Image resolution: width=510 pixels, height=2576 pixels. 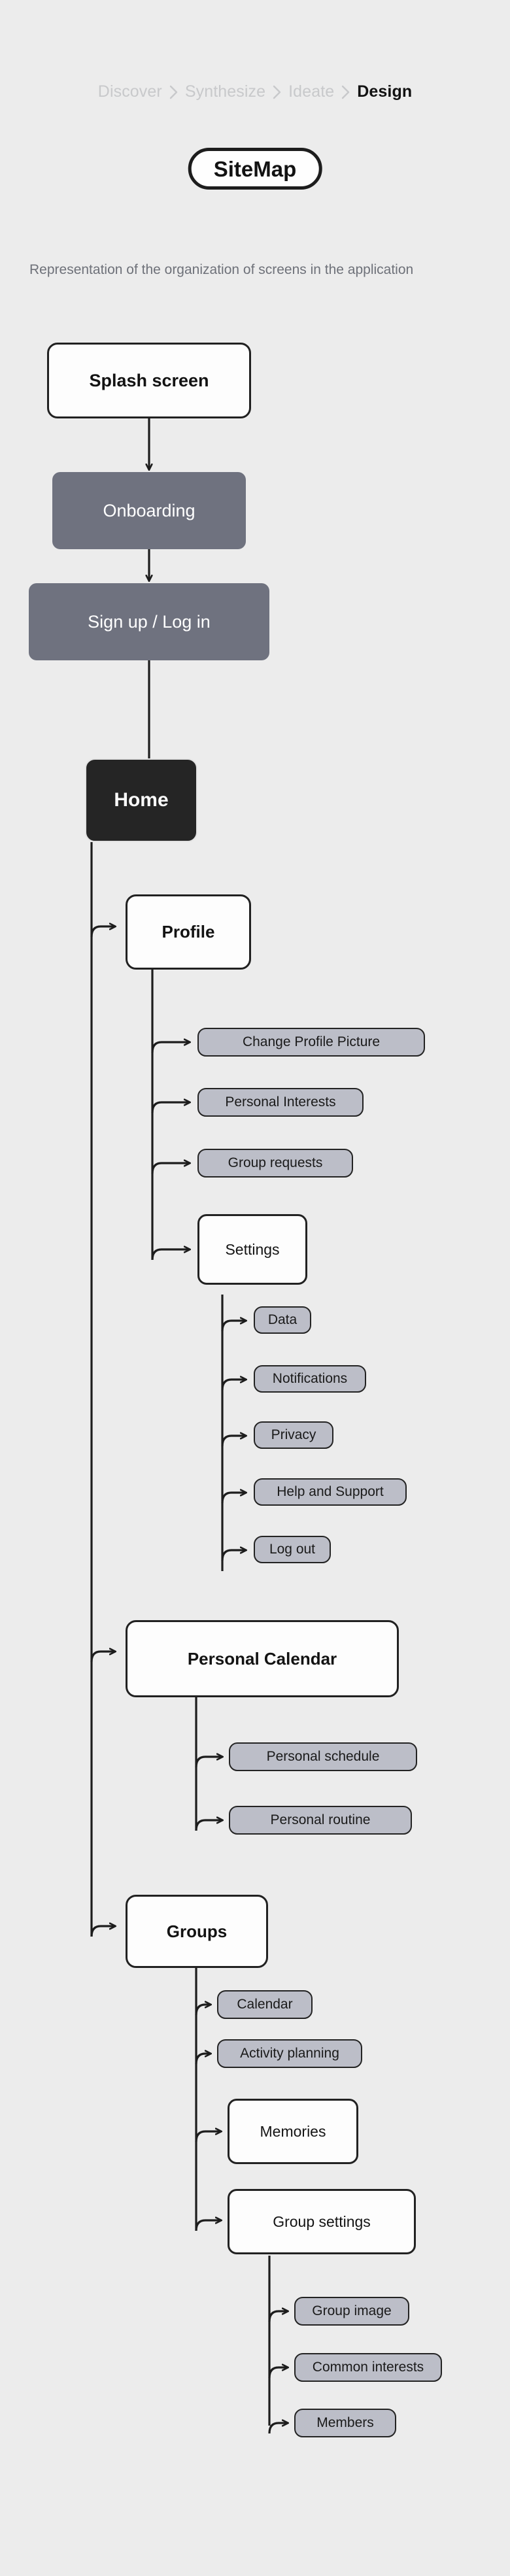 I want to click on breadcrumb: Discover Synthesize Ideate Design, so click(x=255, y=91).